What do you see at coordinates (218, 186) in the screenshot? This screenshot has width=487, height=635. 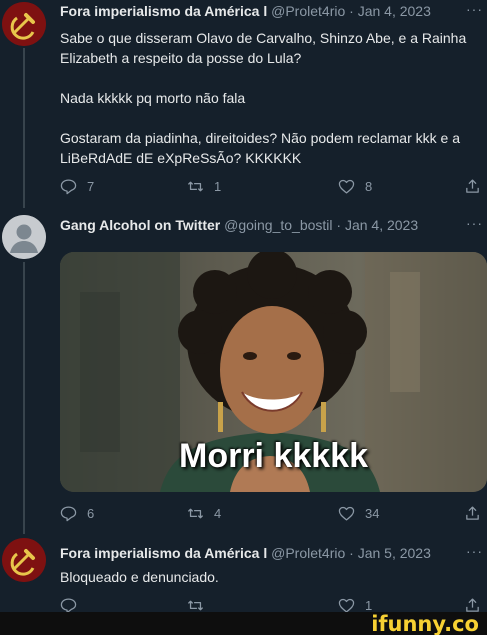 I see `retweet-count: 1` at bounding box center [218, 186].